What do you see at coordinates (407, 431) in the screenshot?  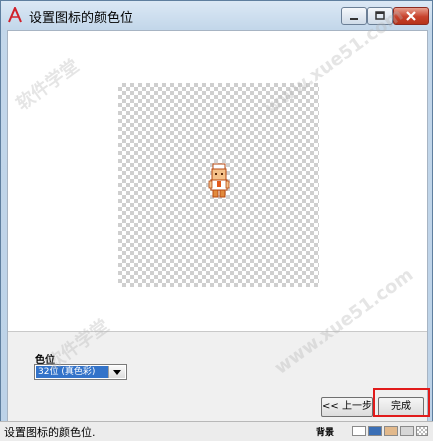 I see `background-swatch-gray` at bounding box center [407, 431].